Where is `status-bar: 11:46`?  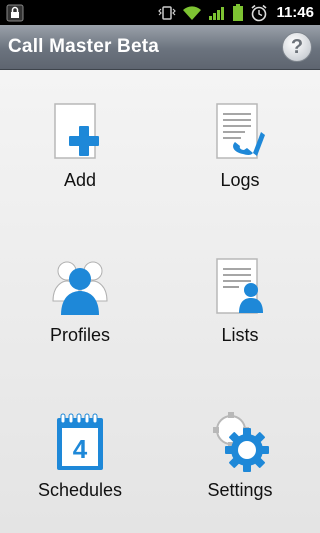 status-bar: 11:46 is located at coordinates (160, 12).